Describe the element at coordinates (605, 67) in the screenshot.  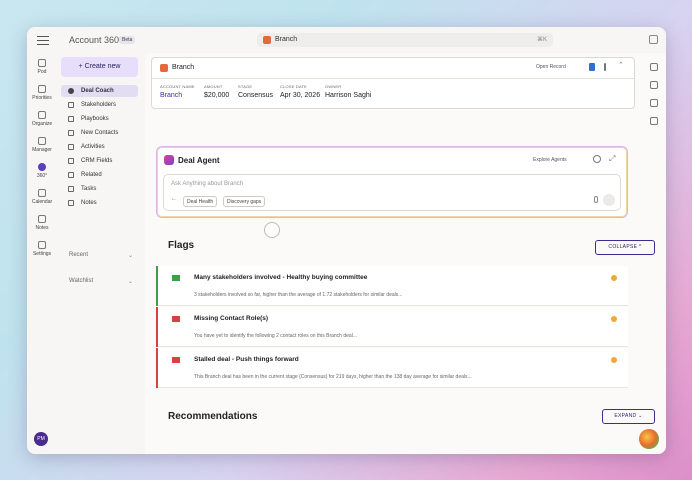
I see `more-icon` at that location.